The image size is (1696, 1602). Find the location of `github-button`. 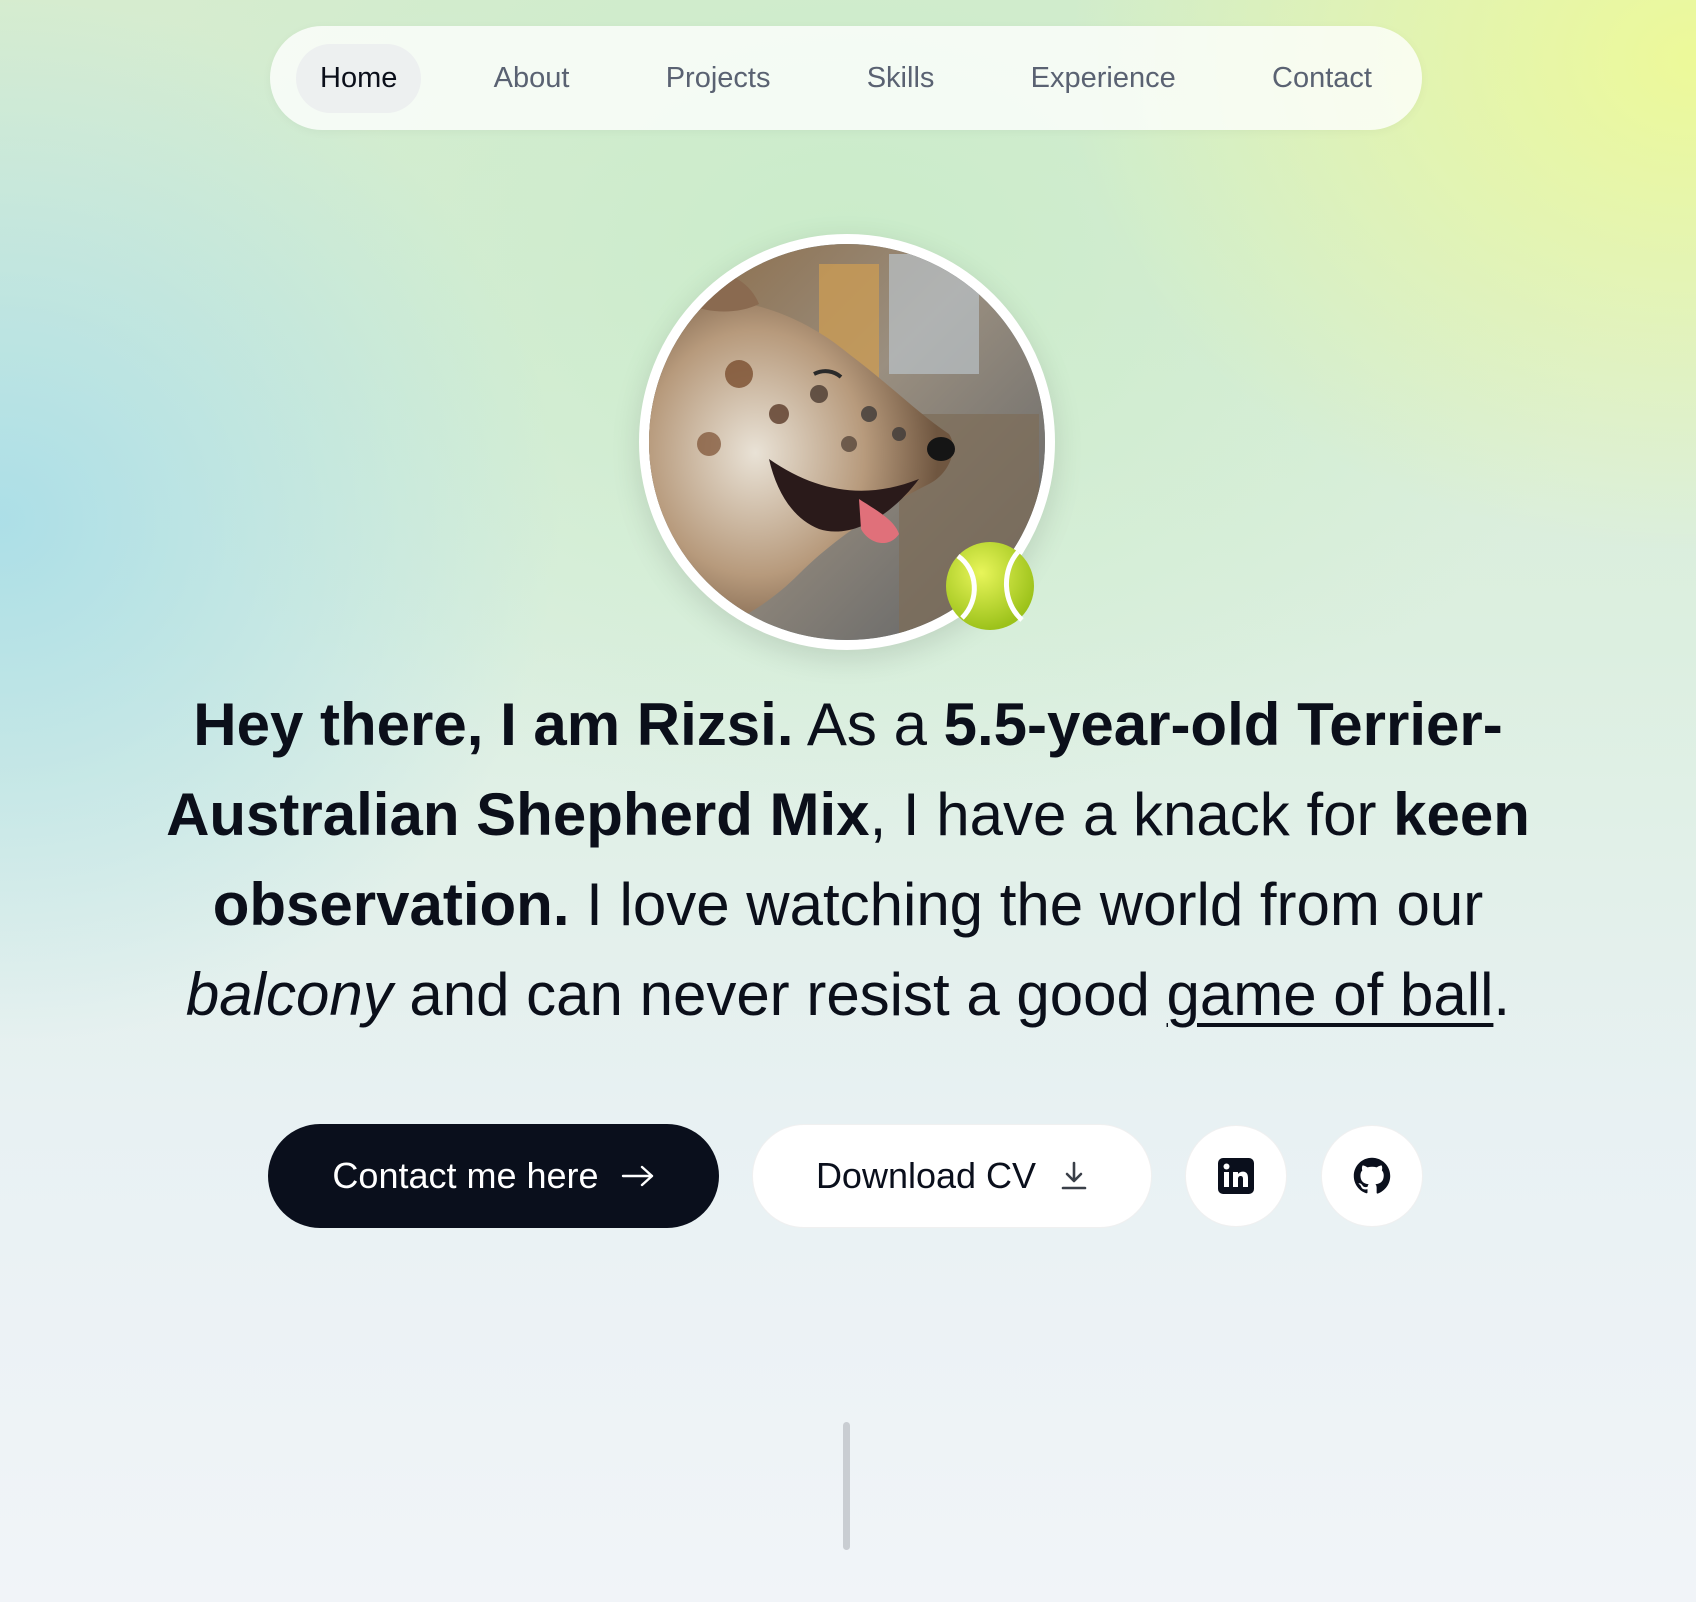

github-button is located at coordinates (1372, 1176).